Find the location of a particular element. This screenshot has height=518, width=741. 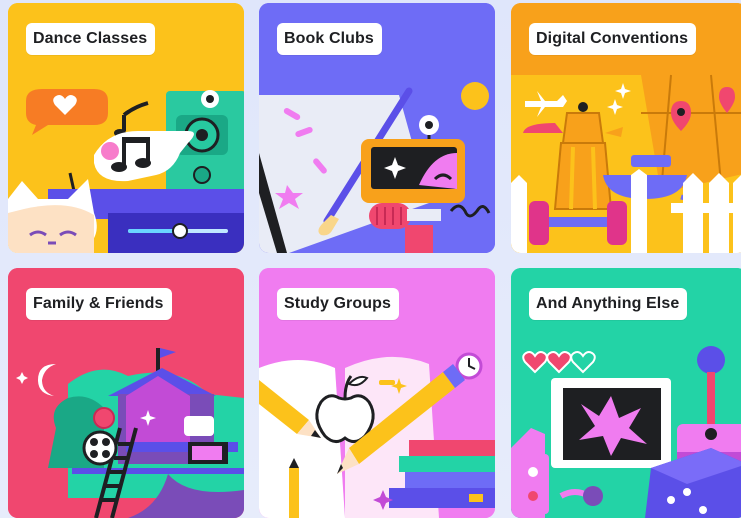

tv-screen-icon is located at coordinates (611, 423).